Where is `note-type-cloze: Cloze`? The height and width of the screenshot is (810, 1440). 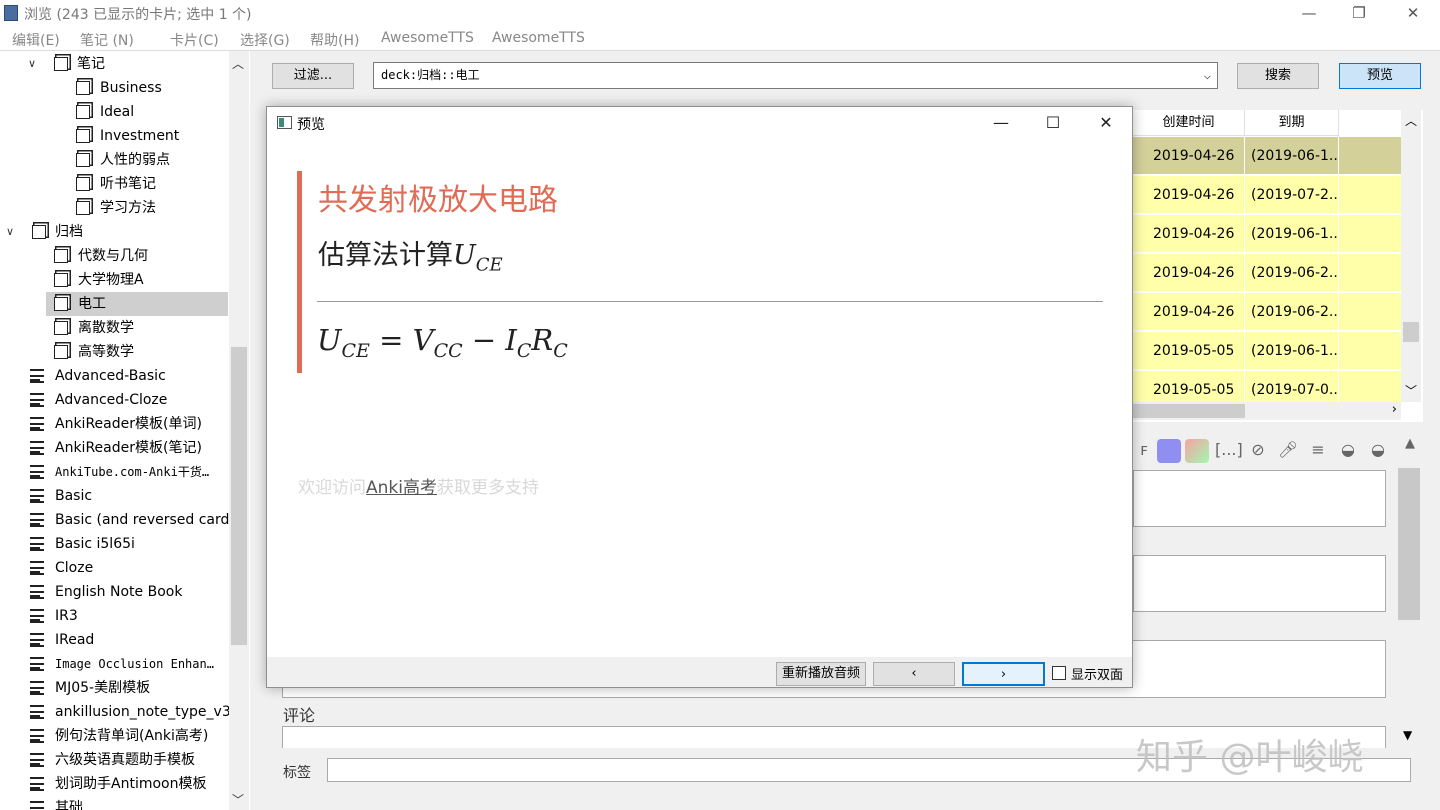
note-type-cloze: Cloze is located at coordinates (128, 568).